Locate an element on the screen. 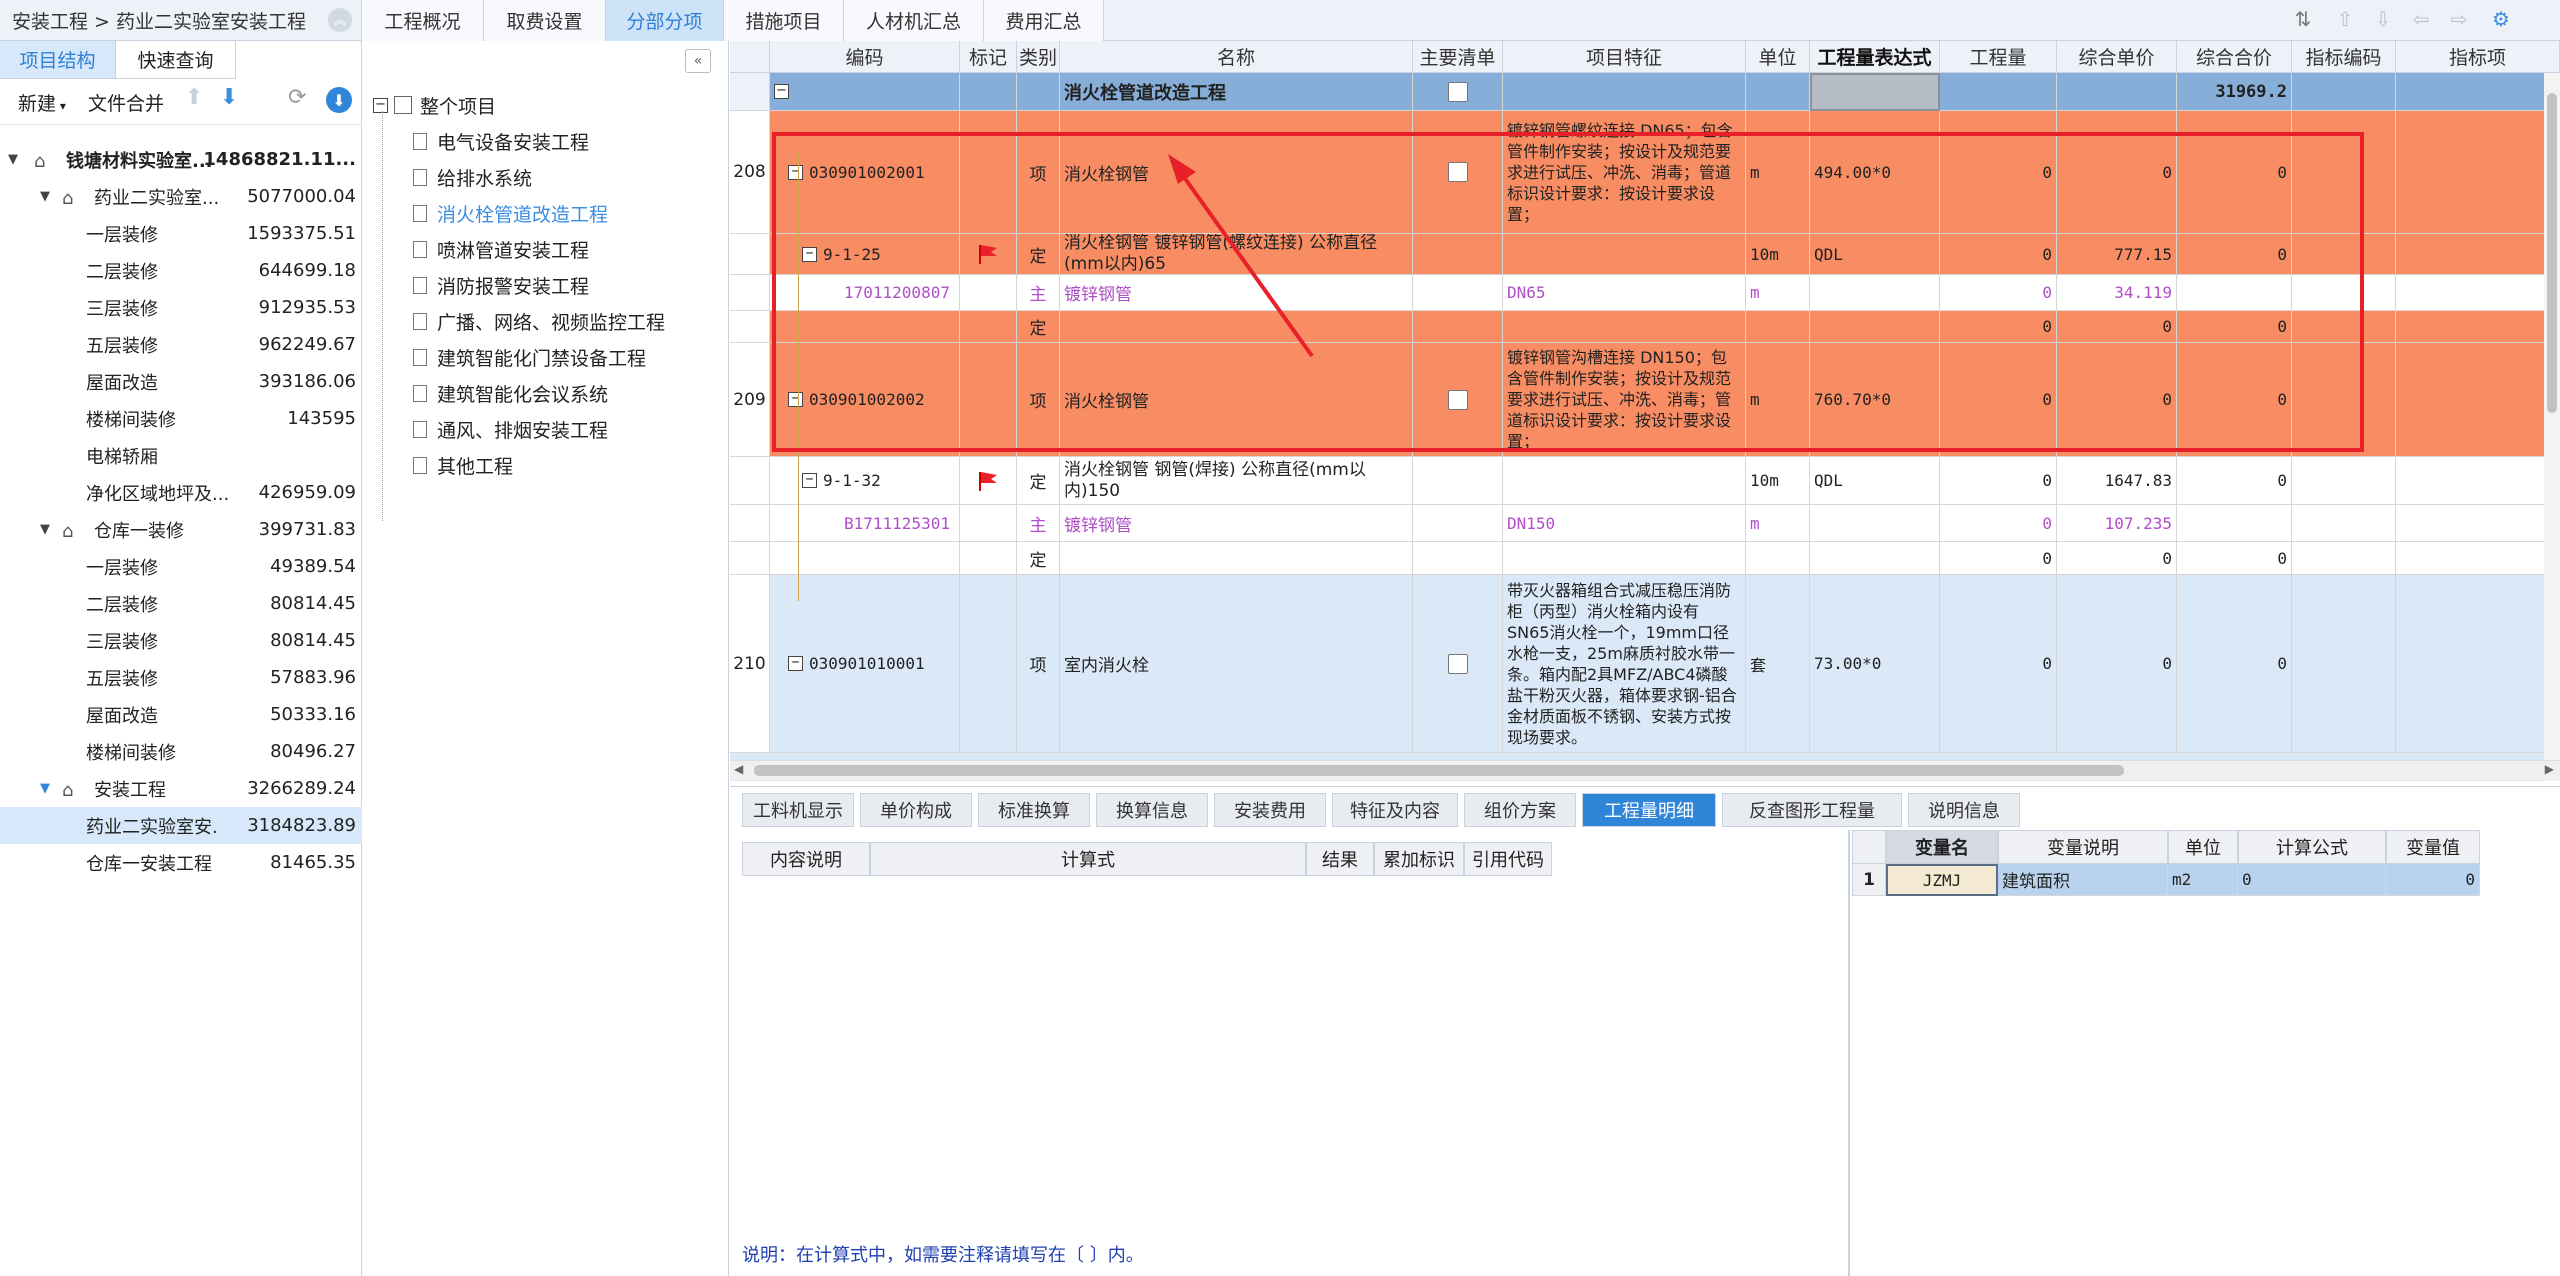 The height and width of the screenshot is (1276, 2560). var-header-unit: 单位 is located at coordinates (2203, 847).